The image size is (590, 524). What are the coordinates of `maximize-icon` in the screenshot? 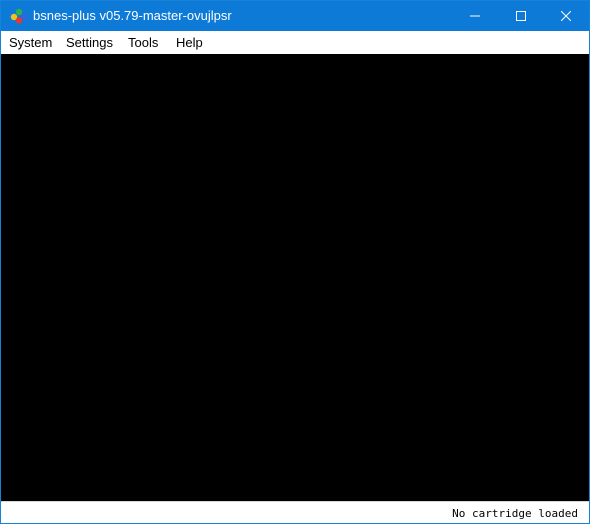 It's located at (521, 16).